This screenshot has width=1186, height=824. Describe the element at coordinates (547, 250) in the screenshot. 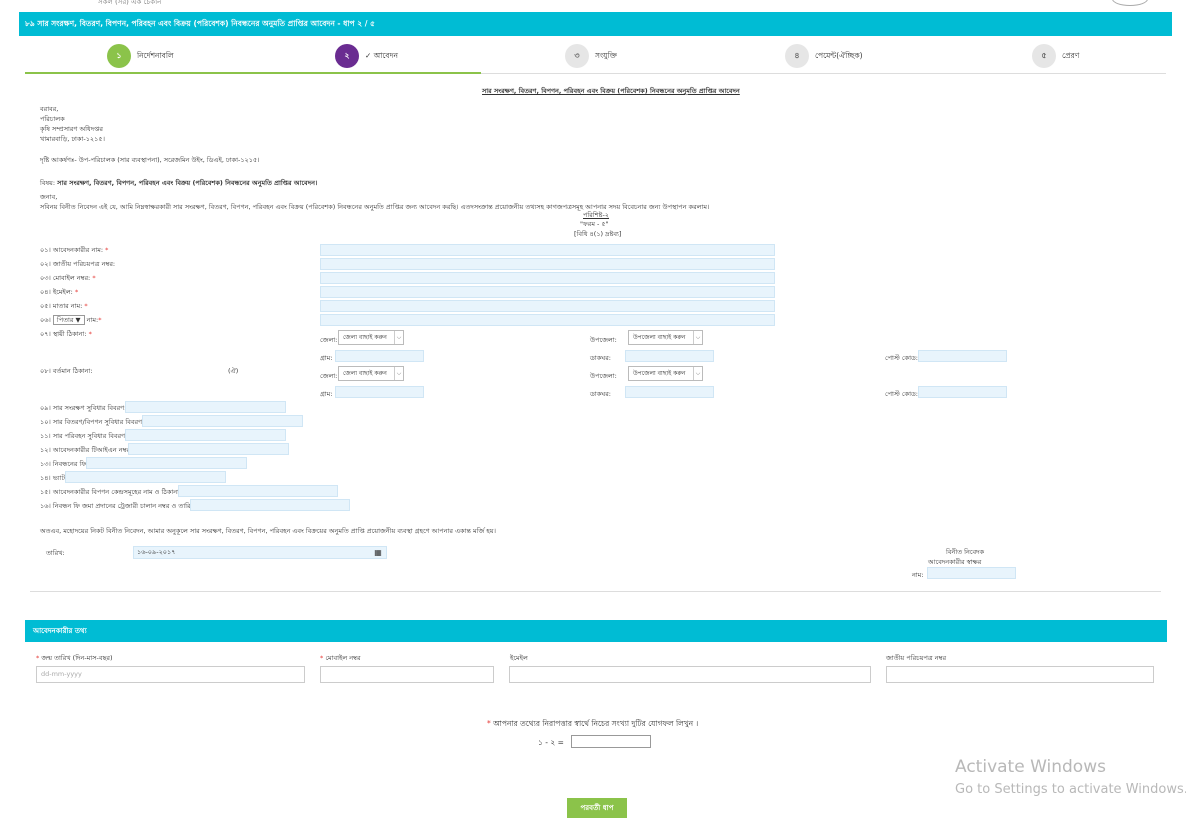

I see `applicant-name-input` at that location.